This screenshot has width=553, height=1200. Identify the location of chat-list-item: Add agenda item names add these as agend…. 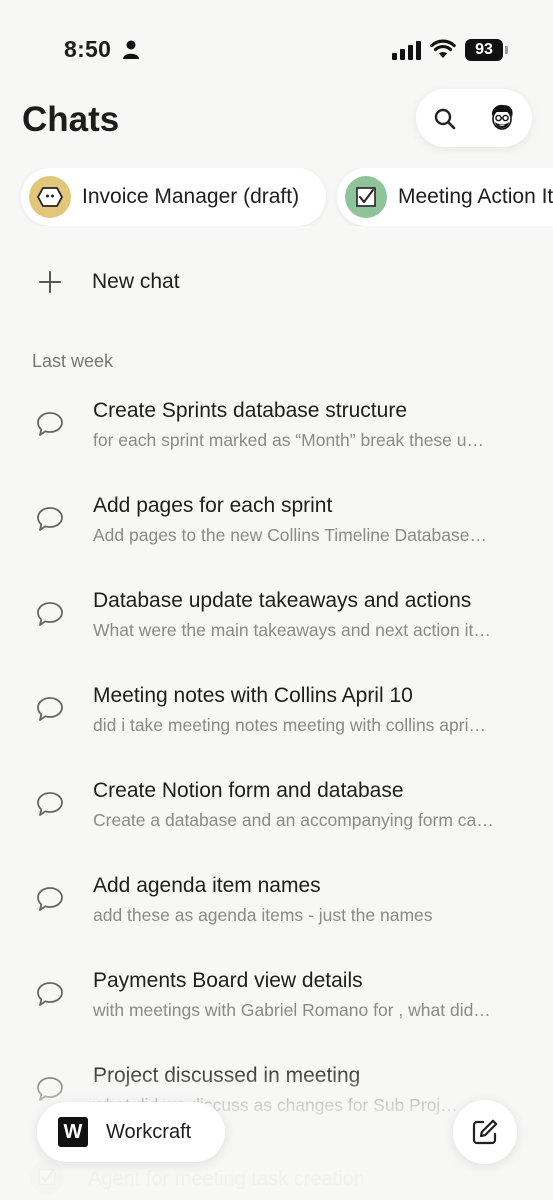
(276, 907).